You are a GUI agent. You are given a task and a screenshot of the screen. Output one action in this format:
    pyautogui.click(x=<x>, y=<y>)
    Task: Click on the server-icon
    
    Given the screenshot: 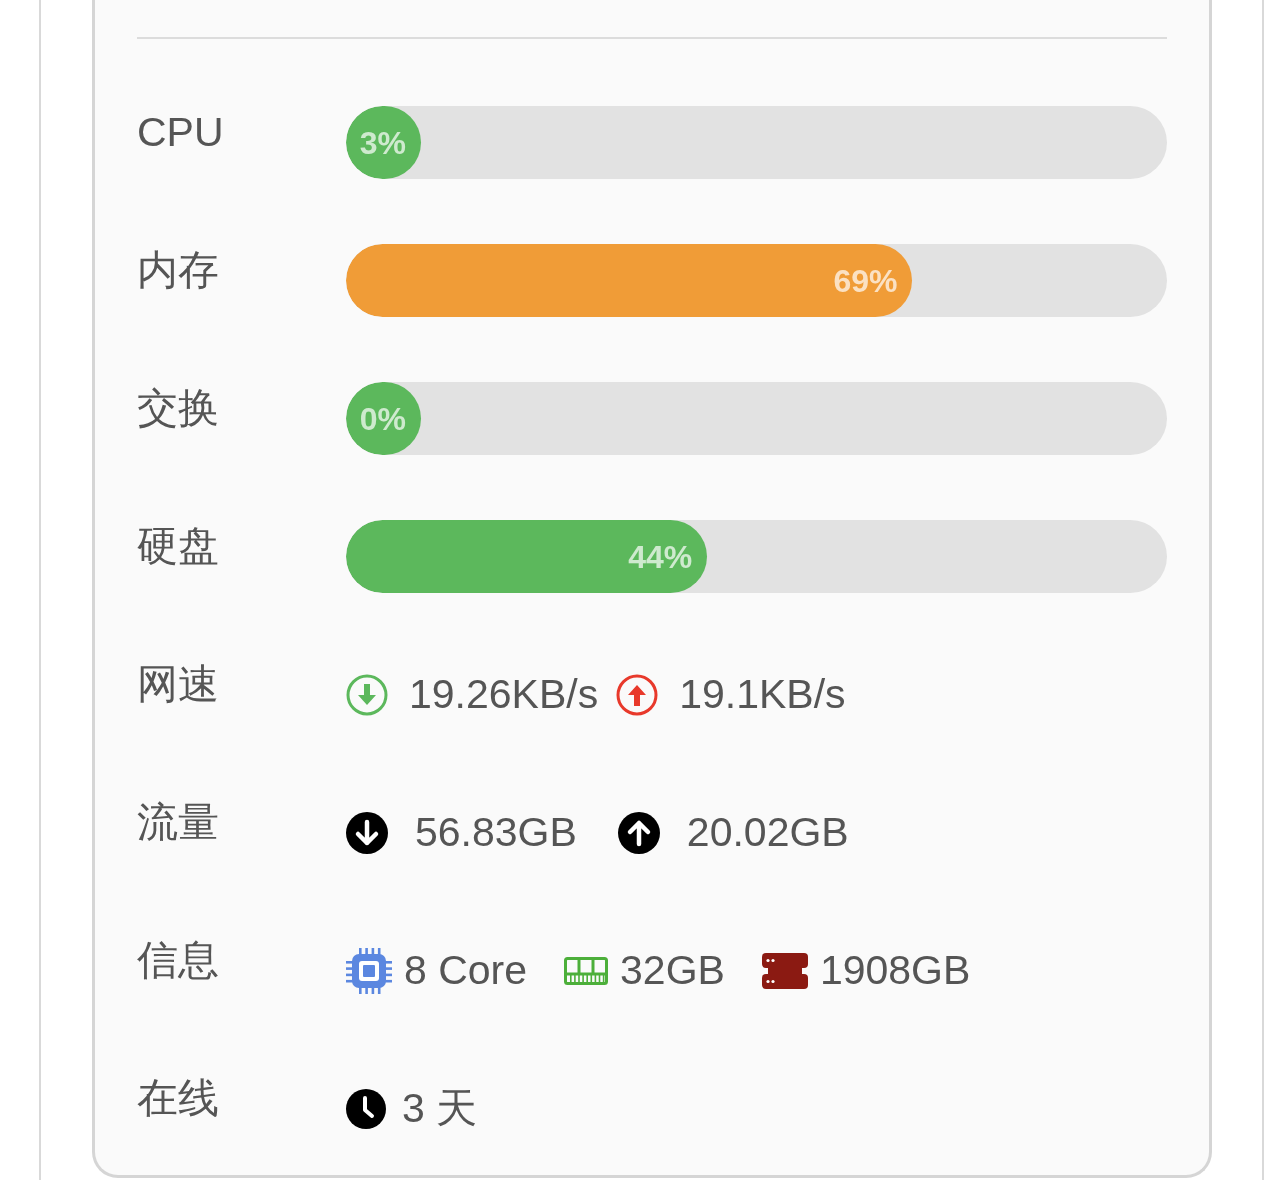 What is the action you would take?
    pyautogui.click(x=784, y=970)
    